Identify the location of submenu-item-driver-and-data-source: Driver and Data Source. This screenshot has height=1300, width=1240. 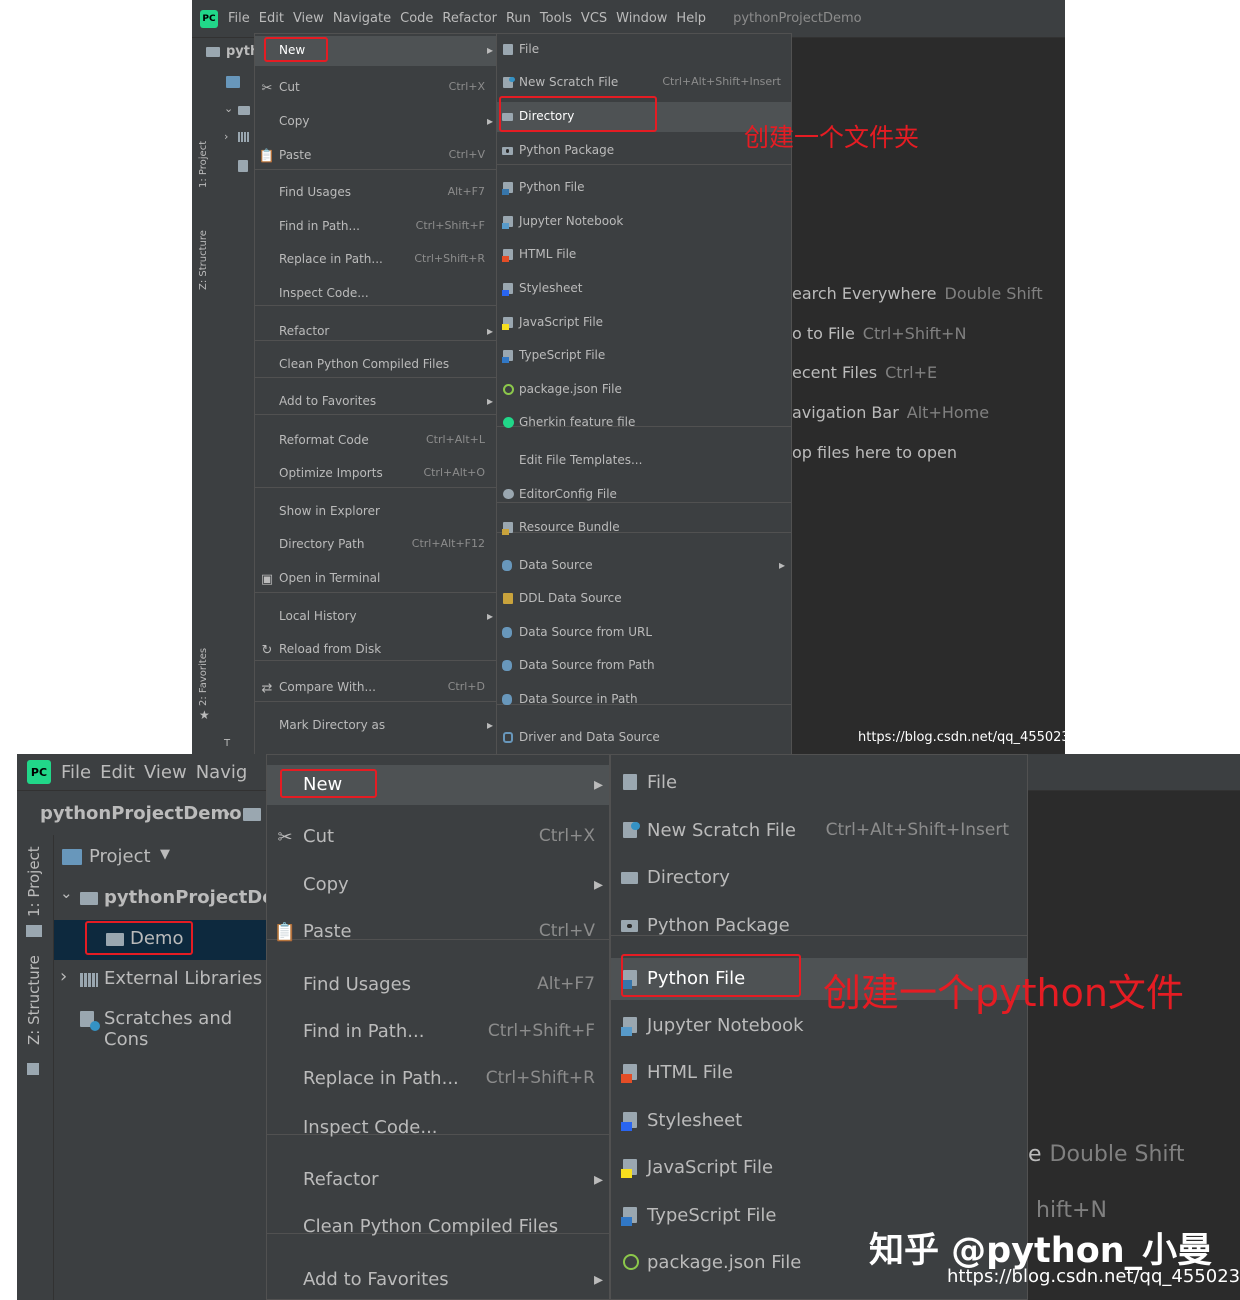
(644, 738).